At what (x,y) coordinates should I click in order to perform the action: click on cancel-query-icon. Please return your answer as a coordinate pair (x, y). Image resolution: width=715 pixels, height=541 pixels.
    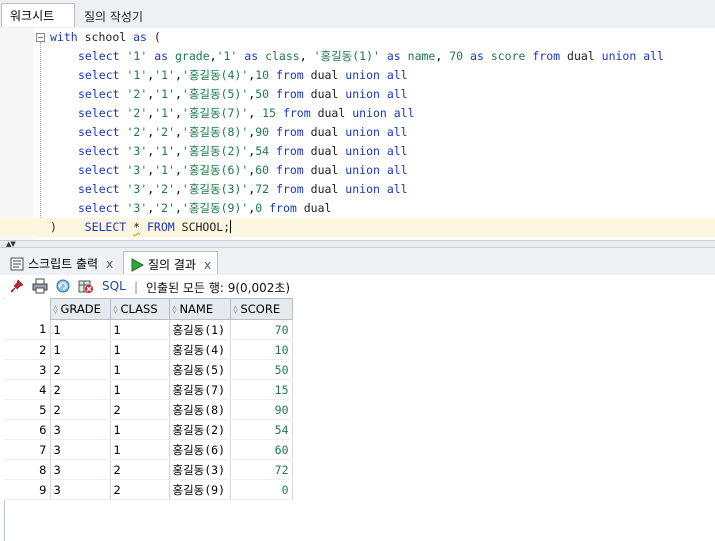
    Looking at the image, I should click on (86, 286).